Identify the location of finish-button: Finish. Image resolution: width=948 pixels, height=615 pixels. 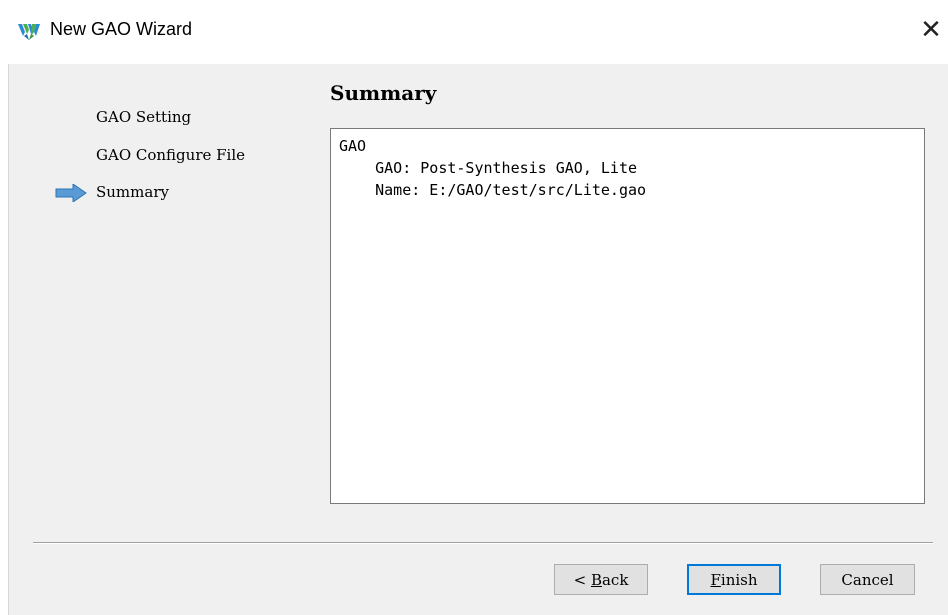
(734, 579).